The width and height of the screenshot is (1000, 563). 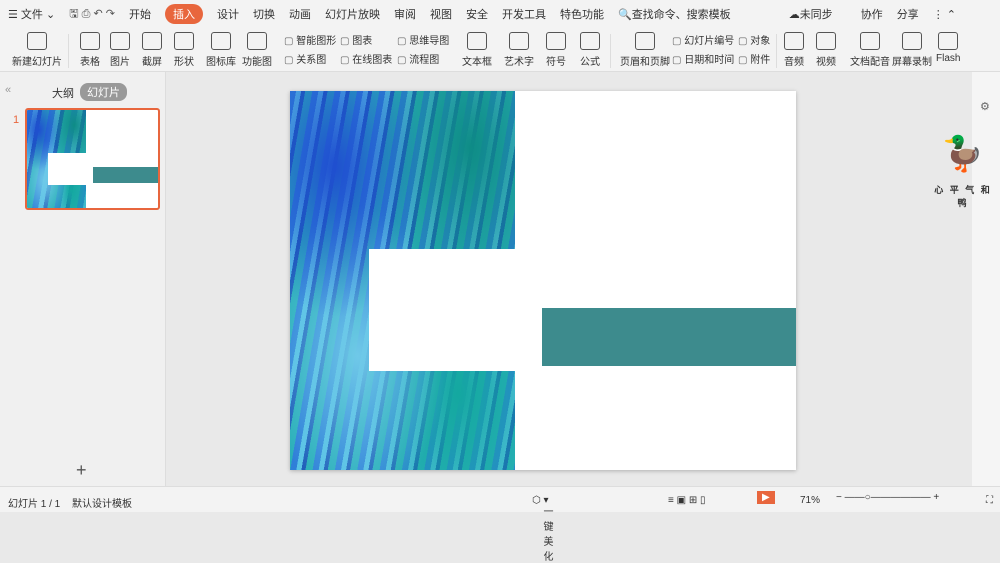 What do you see at coordinates (264, 14) in the screenshot?
I see `tab-transition: 切换` at bounding box center [264, 14].